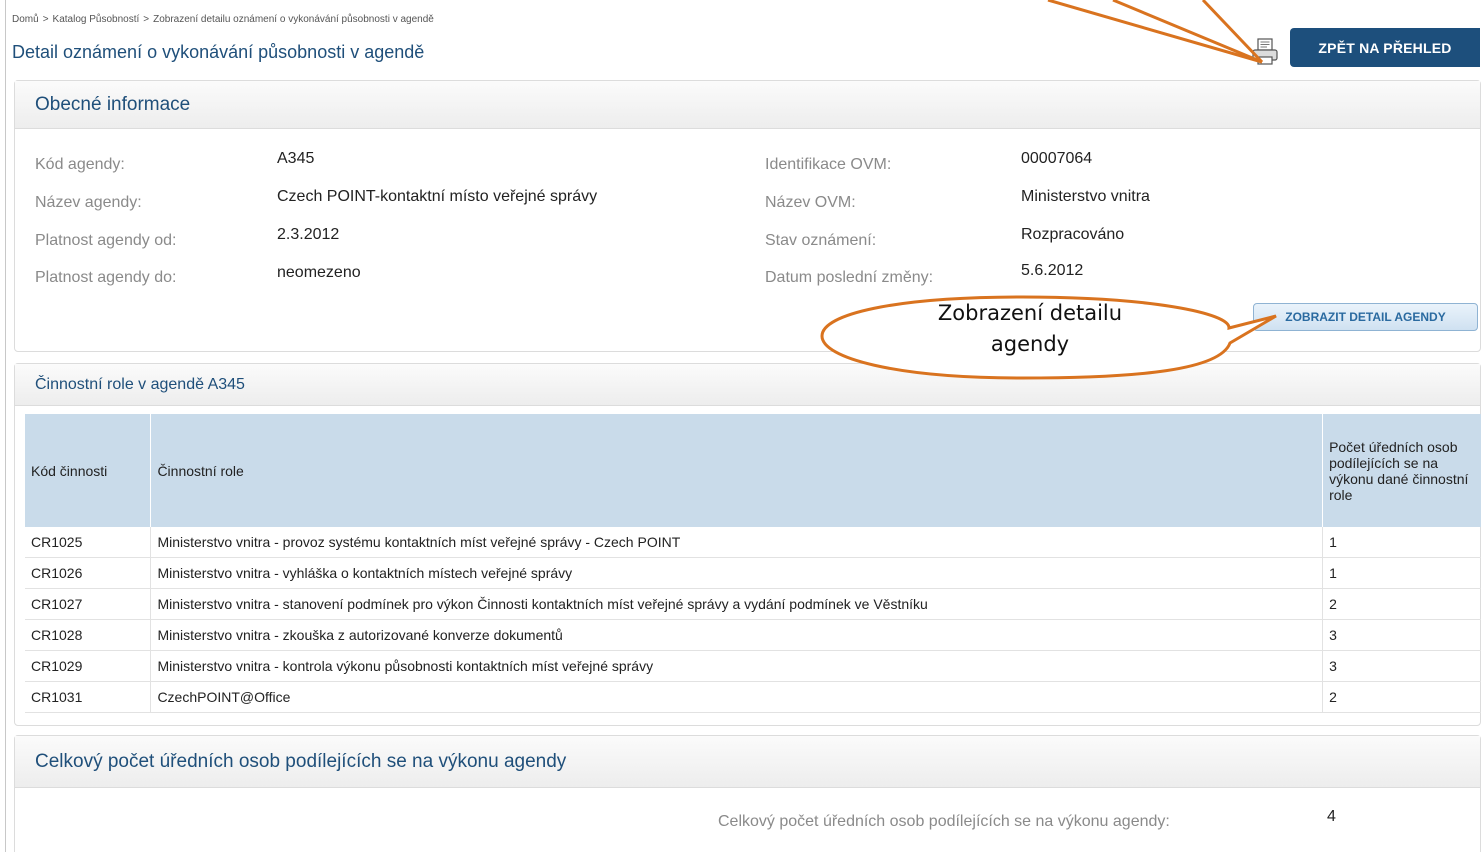 This screenshot has width=1481, height=852. Describe the element at coordinates (1365, 317) in the screenshot. I see `show-agenda-detail-button: ZOBRAZIT DETAIL AGENDY` at that location.